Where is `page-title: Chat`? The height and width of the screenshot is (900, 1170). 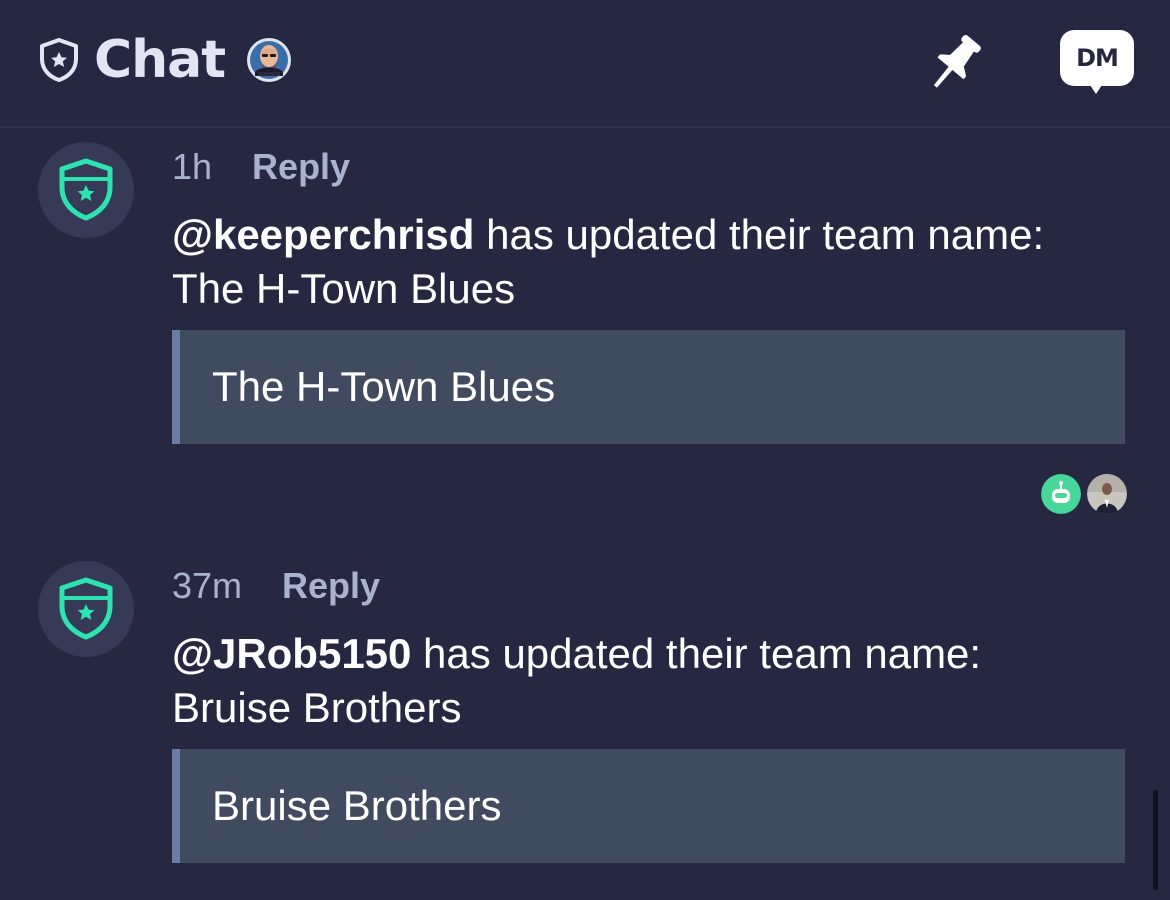 page-title: Chat is located at coordinates (160, 60).